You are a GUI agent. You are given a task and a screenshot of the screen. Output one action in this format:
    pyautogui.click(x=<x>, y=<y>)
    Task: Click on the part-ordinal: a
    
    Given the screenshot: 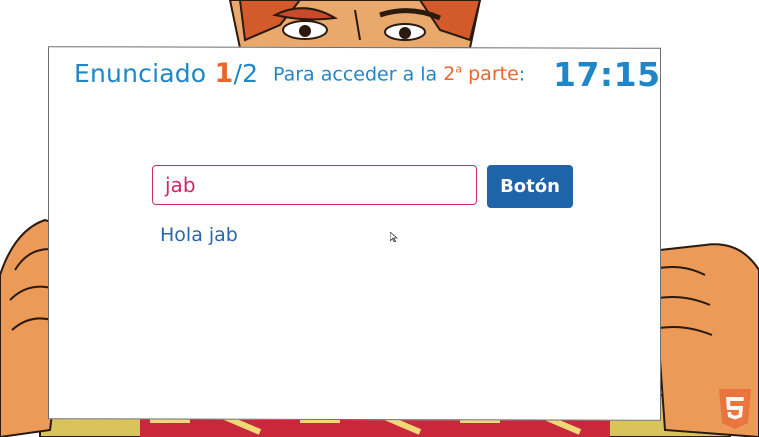 What is the action you would take?
    pyautogui.click(x=459, y=69)
    